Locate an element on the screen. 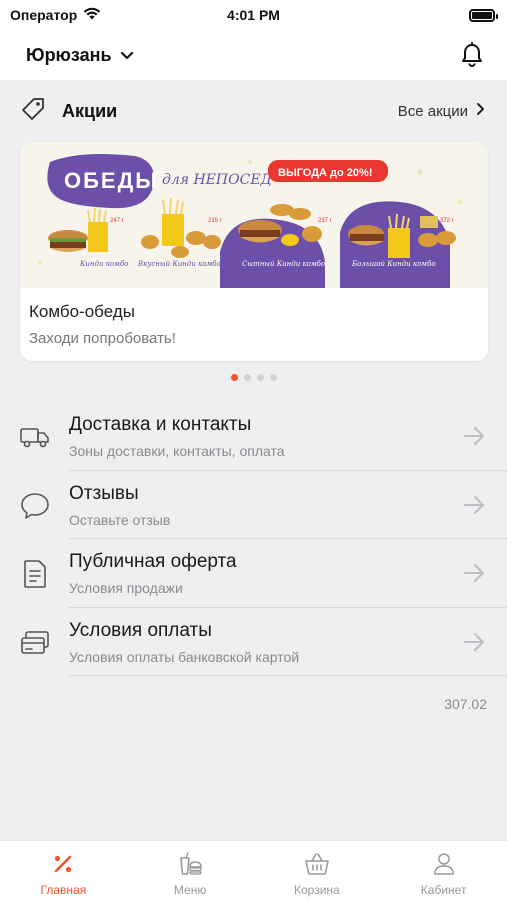 This screenshot has width=507, height=900. menu-item-title: Публичная оферта is located at coordinates (153, 561).